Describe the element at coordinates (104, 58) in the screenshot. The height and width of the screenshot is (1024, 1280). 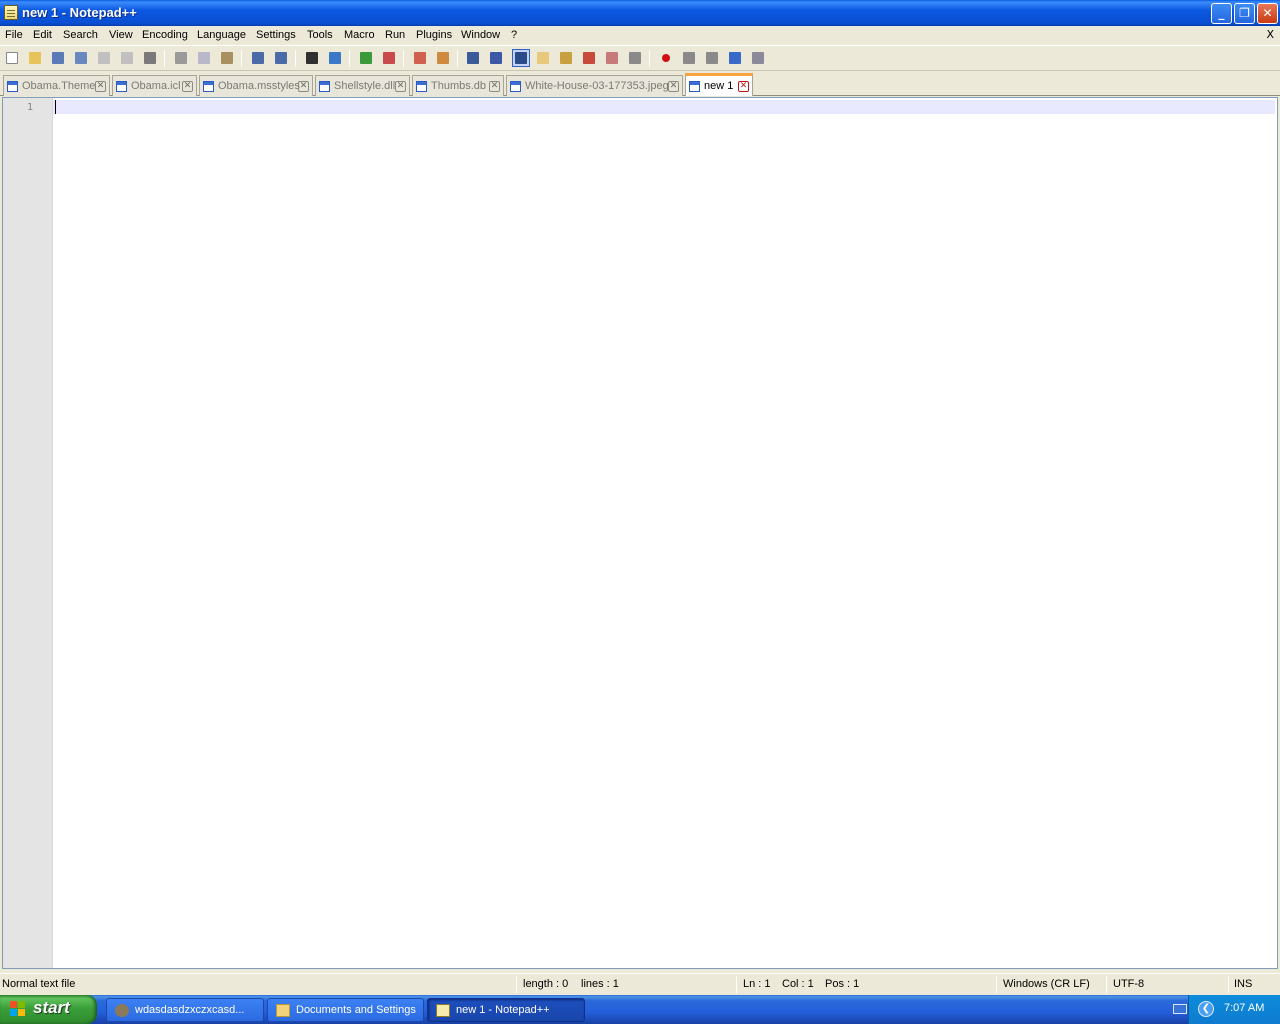
I see `close-button` at that location.